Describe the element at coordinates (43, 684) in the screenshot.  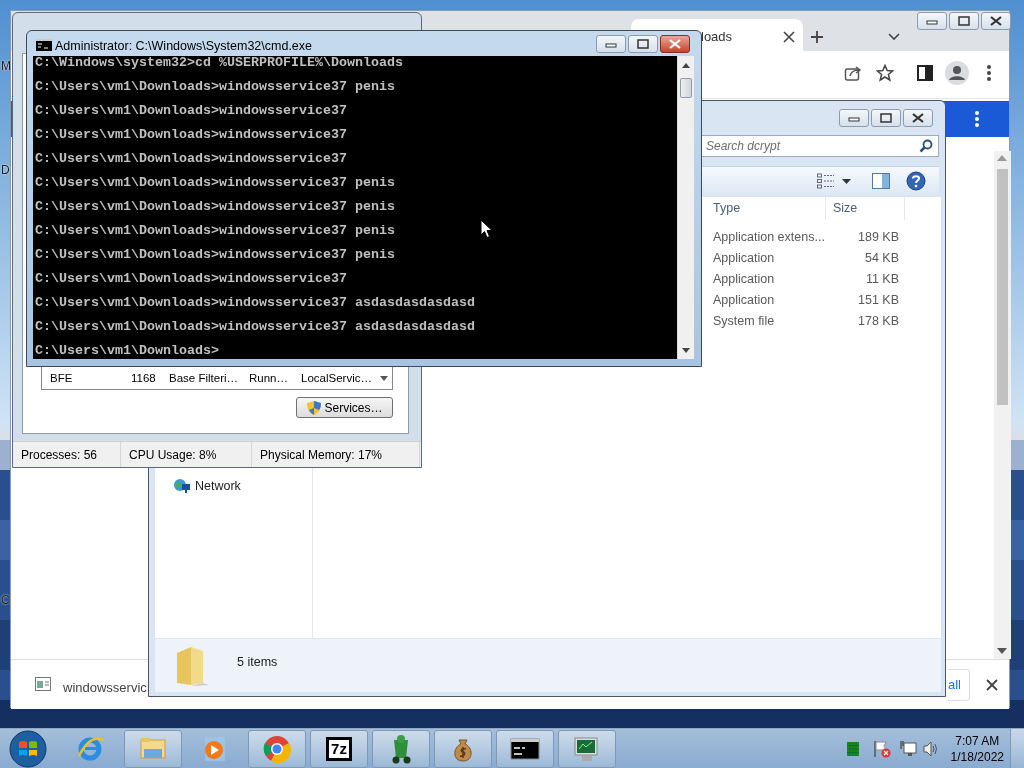
I see `file-icon` at that location.